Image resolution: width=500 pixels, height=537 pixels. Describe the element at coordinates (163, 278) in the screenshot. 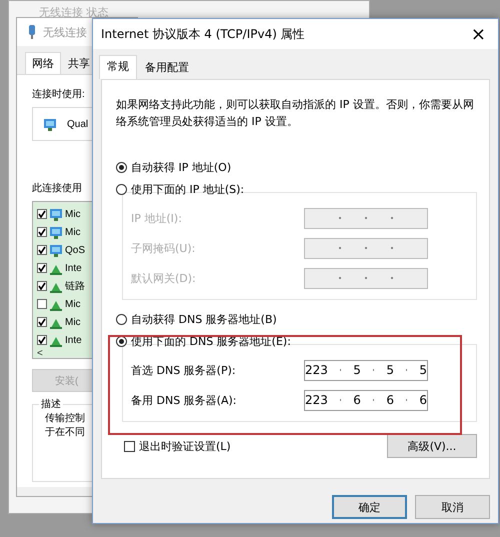

I see `field-label: 默认网关(D):` at that location.